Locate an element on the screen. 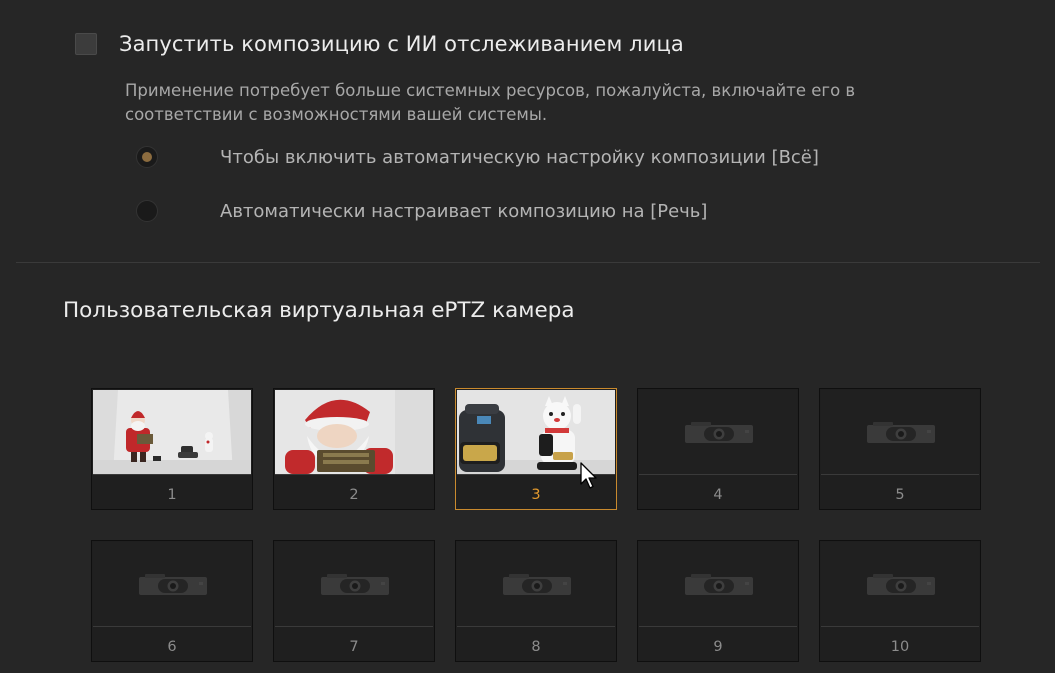  preset-number: 5 is located at coordinates (900, 495).